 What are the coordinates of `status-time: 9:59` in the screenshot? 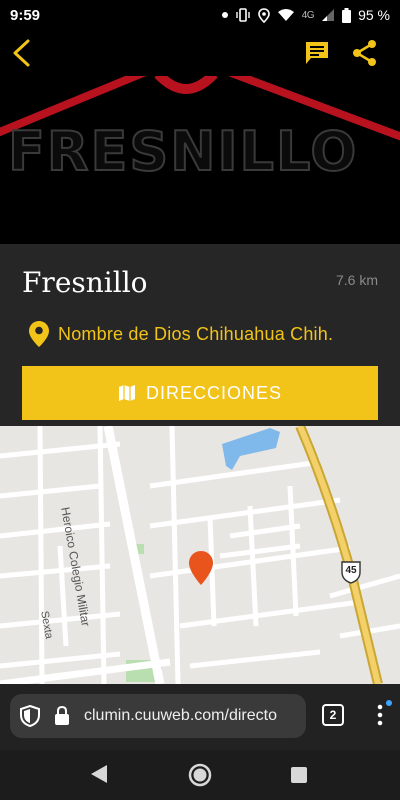 It's located at (25, 15).